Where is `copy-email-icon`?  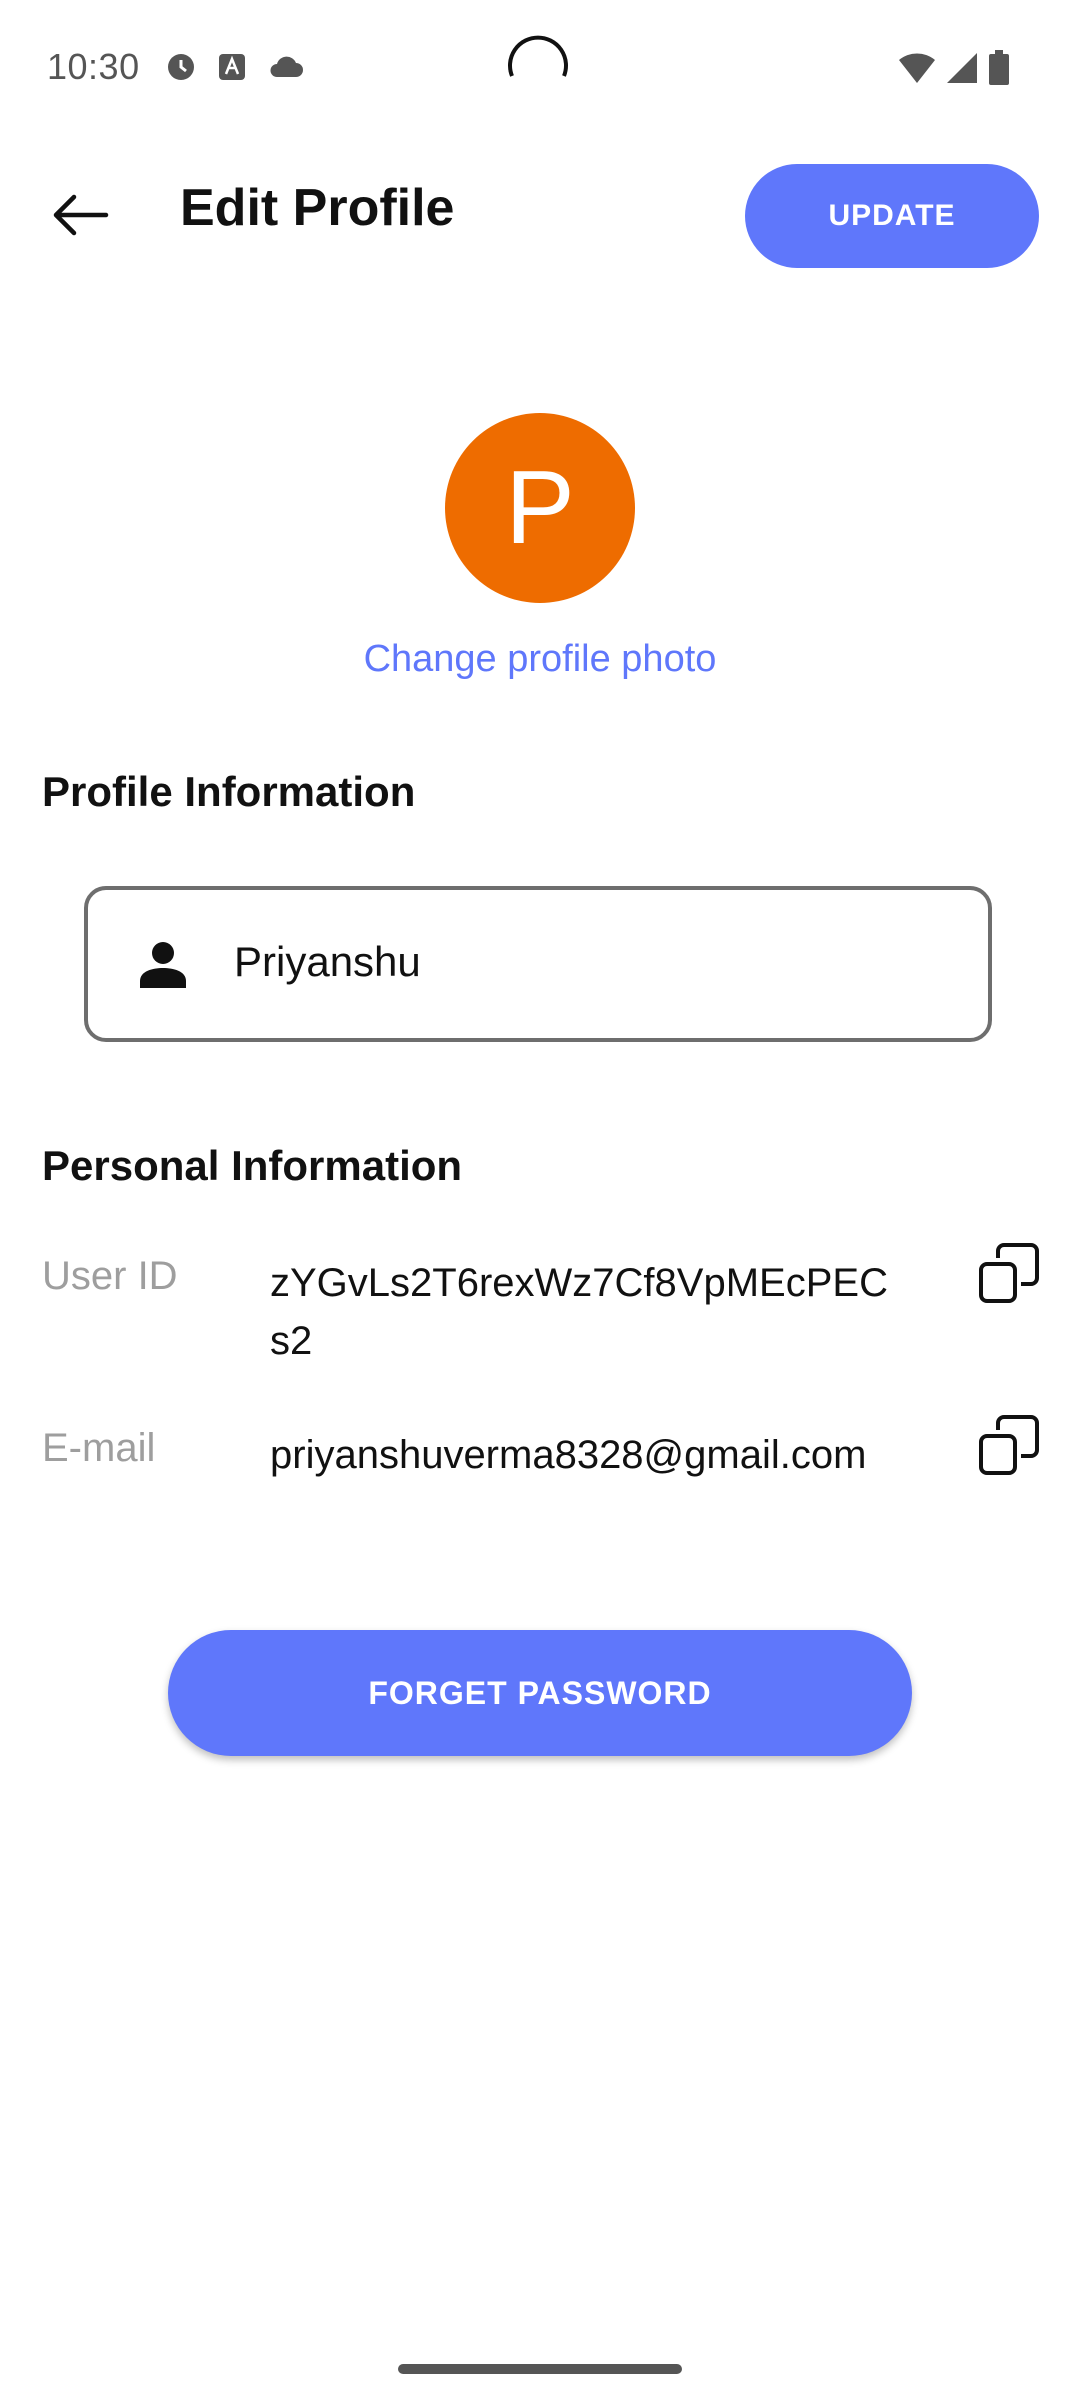
copy-email-icon is located at coordinates (1009, 1445).